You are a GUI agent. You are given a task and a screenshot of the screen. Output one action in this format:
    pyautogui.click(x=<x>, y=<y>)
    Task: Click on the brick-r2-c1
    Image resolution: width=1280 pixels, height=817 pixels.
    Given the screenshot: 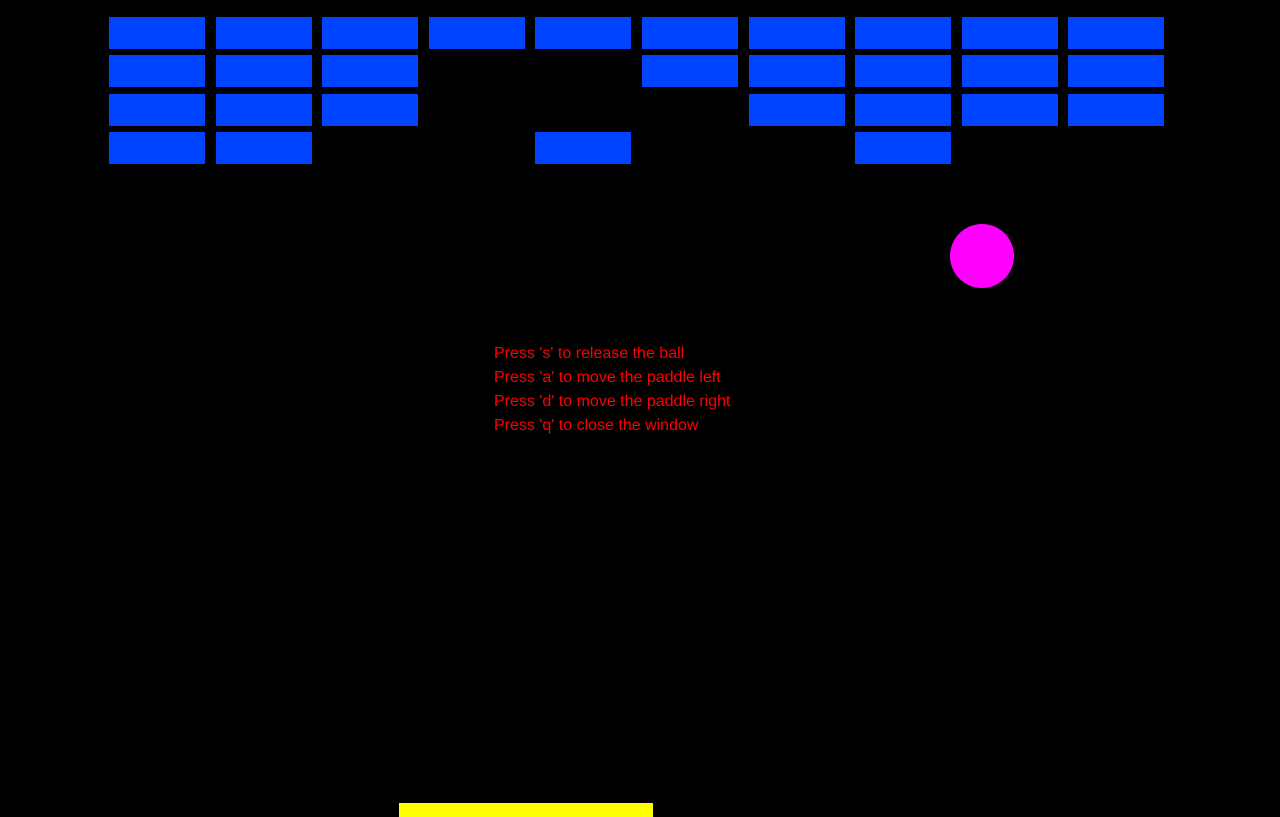 What is the action you would take?
    pyautogui.click(x=157, y=71)
    